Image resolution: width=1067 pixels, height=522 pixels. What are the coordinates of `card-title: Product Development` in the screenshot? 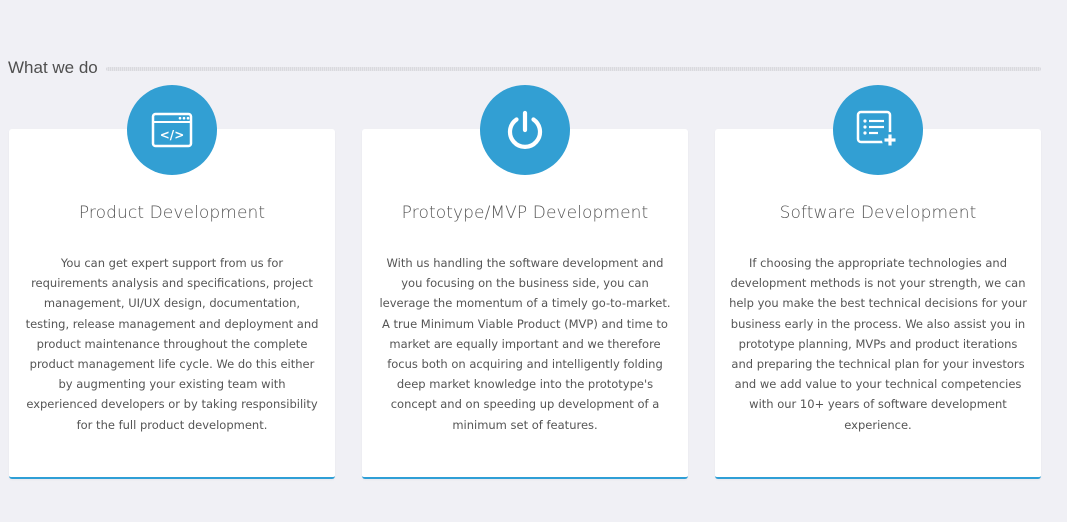 It's located at (172, 213).